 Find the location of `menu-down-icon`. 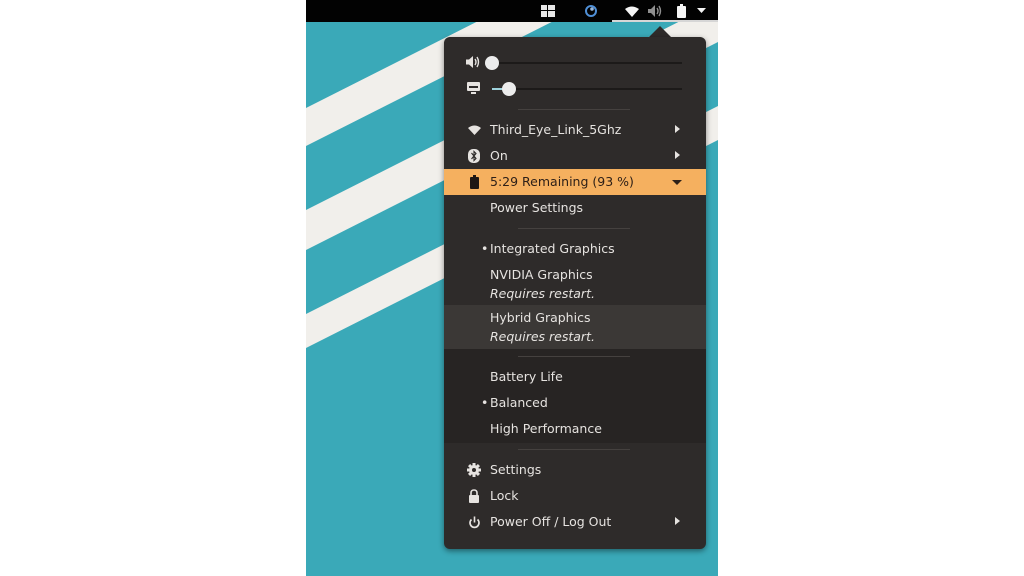

menu-down-icon is located at coordinates (701, 11).